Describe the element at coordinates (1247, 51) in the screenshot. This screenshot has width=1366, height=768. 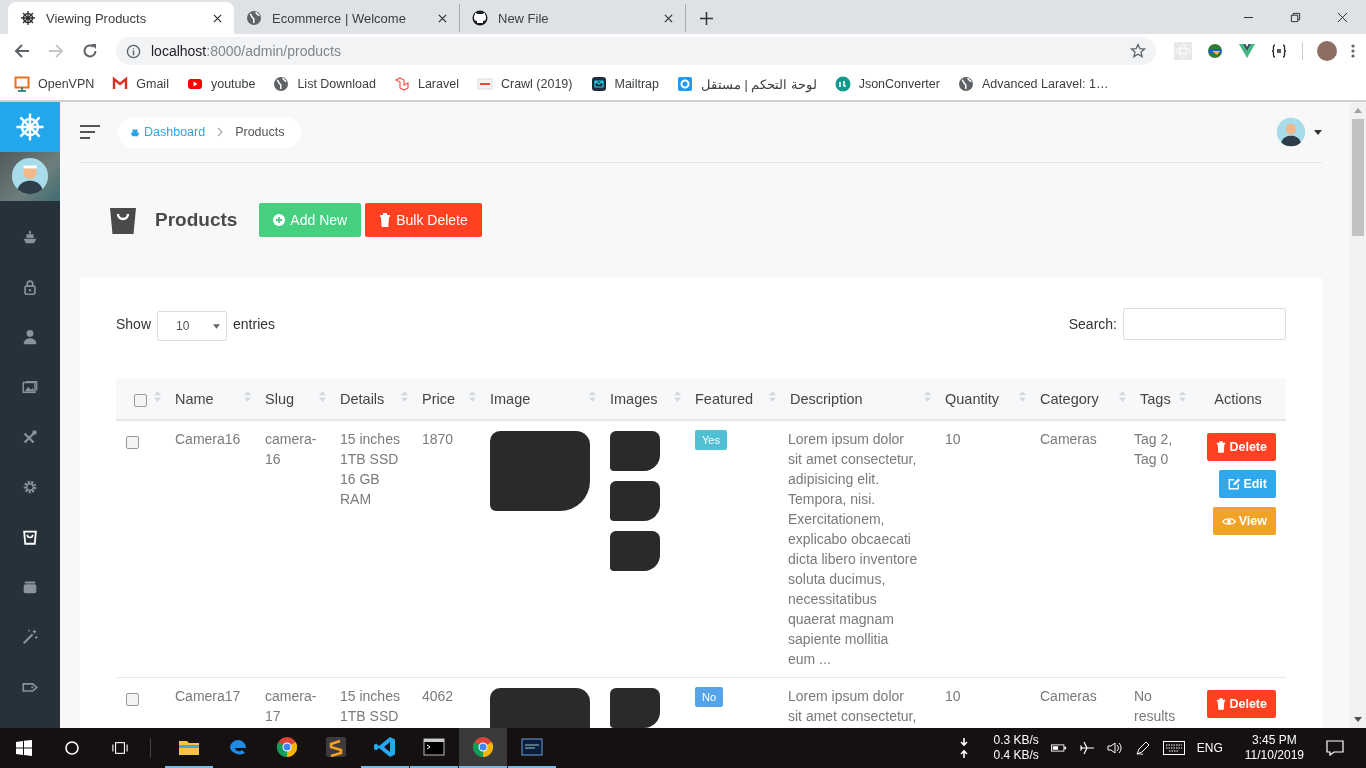
I see `vue-icon` at that location.